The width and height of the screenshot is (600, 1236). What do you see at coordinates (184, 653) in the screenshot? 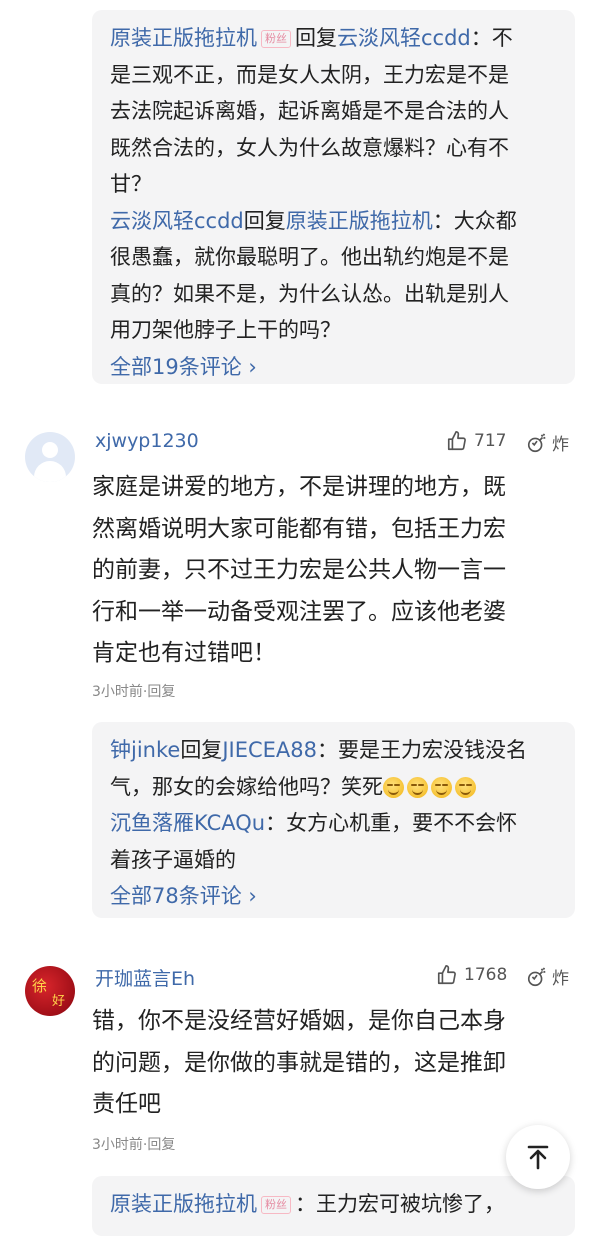
I see `comment-line: 肯定也有过错吧！` at bounding box center [184, 653].